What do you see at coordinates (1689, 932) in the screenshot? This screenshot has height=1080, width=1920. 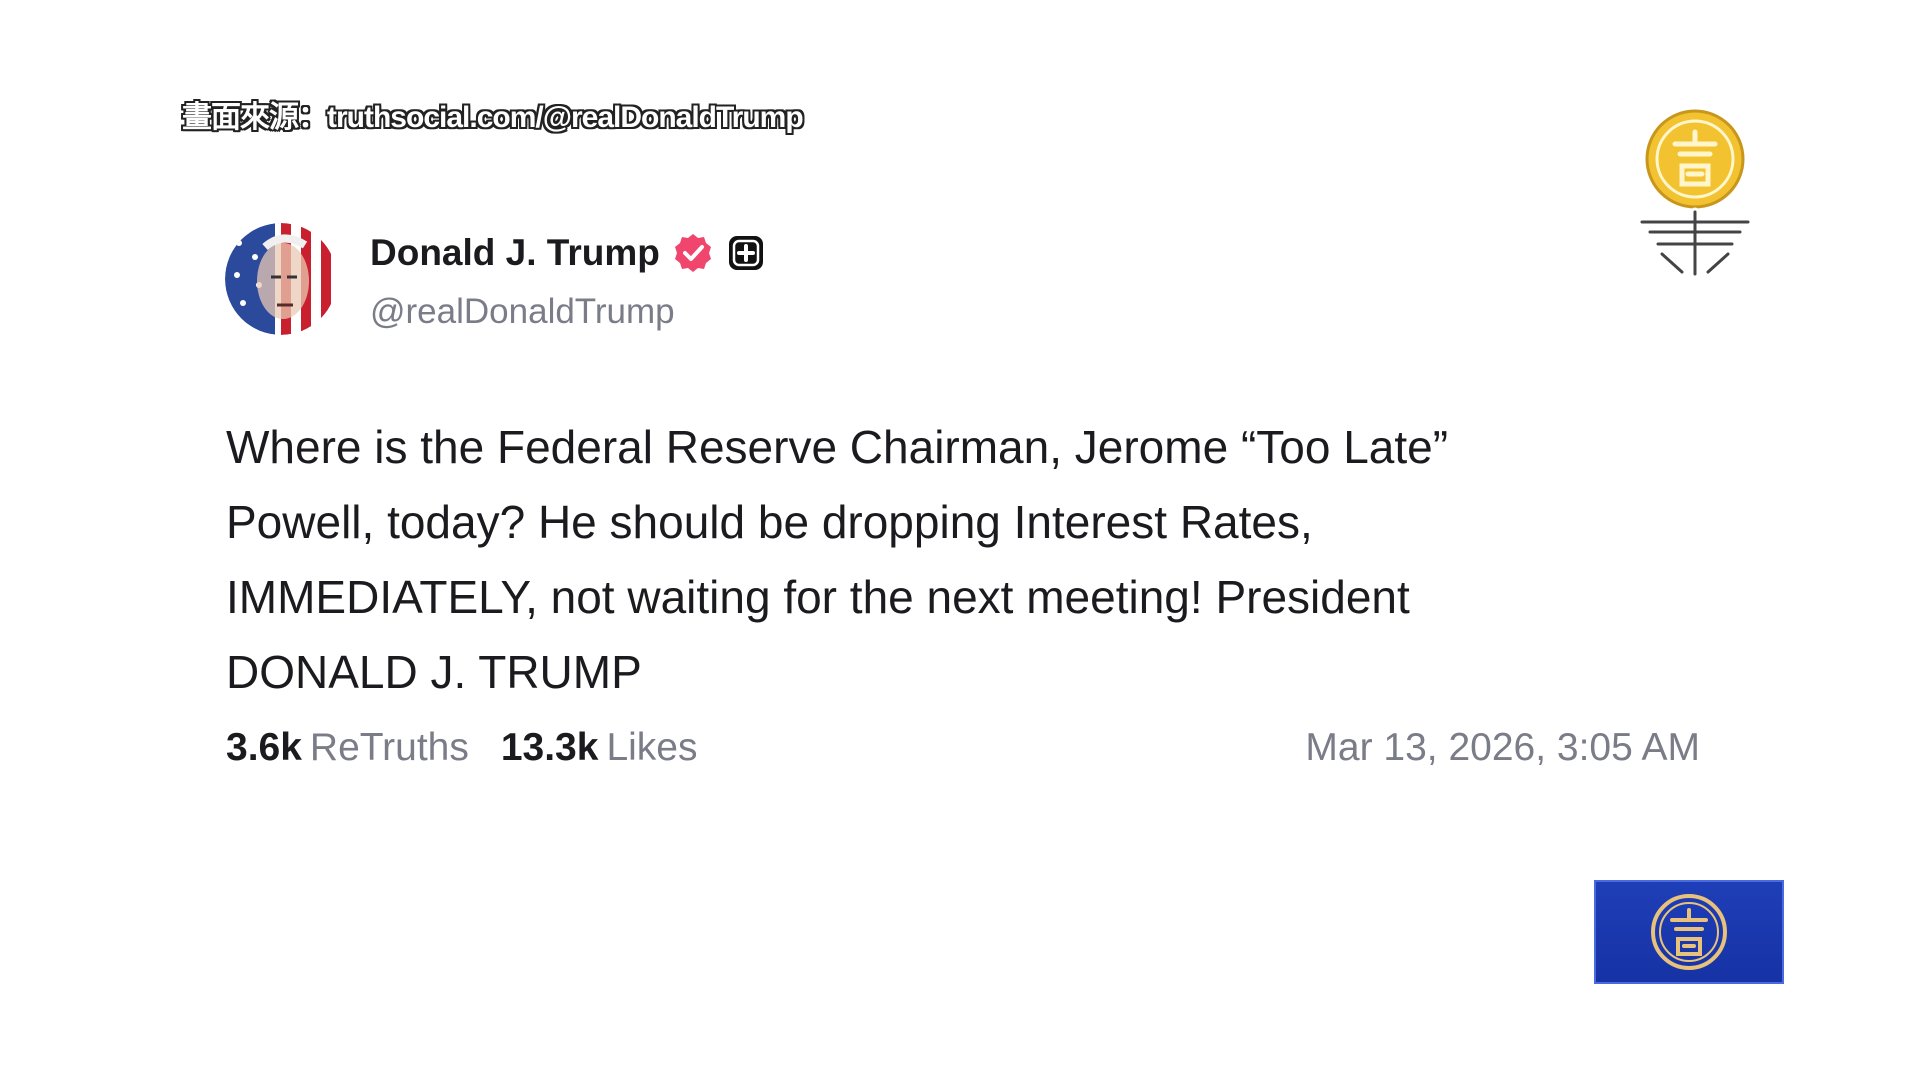 I see `ntd-blue-box-logo-icon` at bounding box center [1689, 932].